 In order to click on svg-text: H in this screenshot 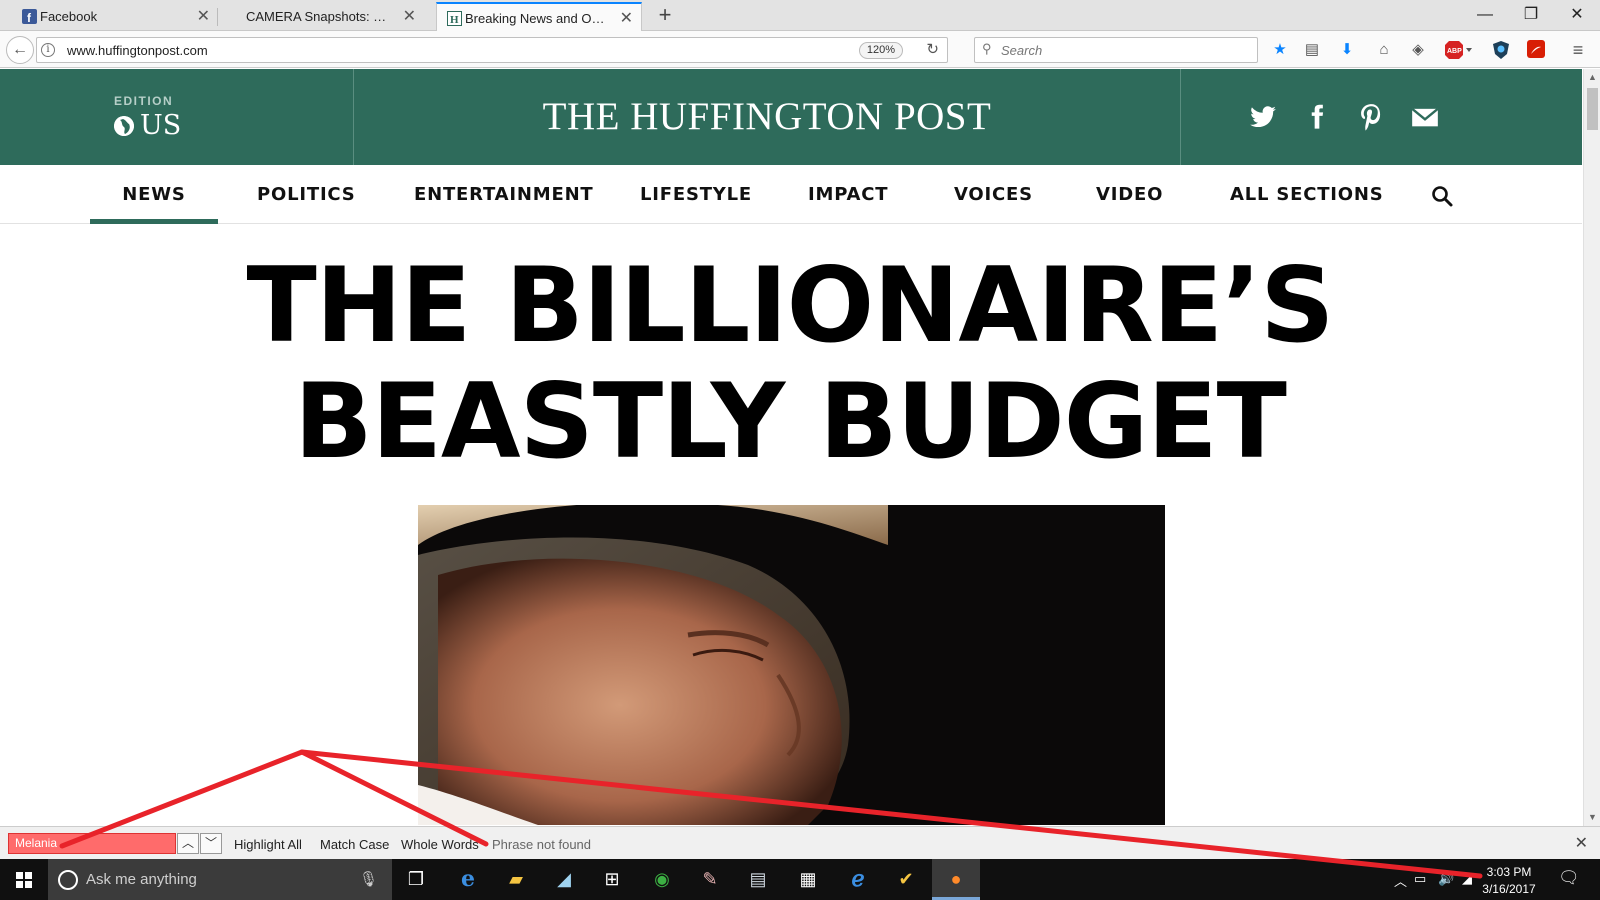, I will do `click(454, 20)`.